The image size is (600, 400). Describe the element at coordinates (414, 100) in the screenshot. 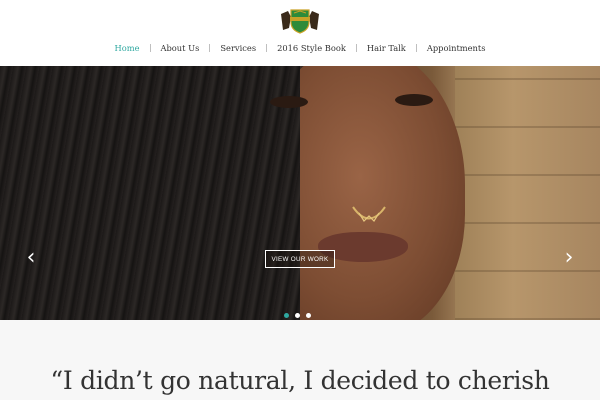

I see `hero-eye-right` at that location.